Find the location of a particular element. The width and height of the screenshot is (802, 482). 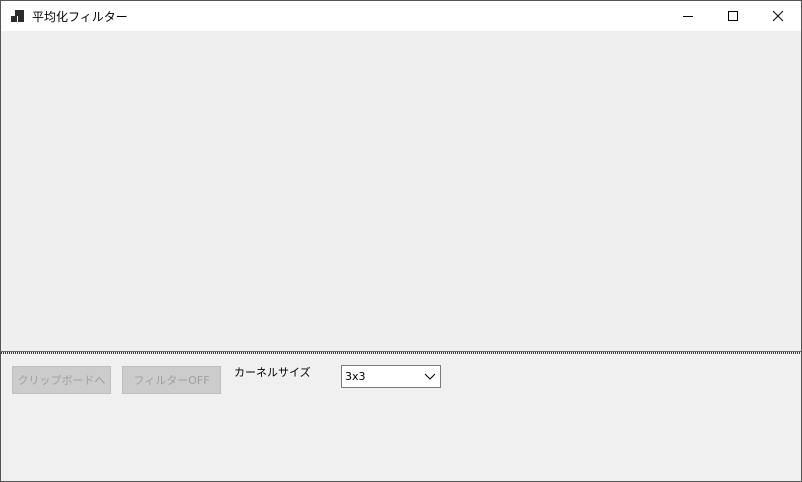

close-button is located at coordinates (778, 16).